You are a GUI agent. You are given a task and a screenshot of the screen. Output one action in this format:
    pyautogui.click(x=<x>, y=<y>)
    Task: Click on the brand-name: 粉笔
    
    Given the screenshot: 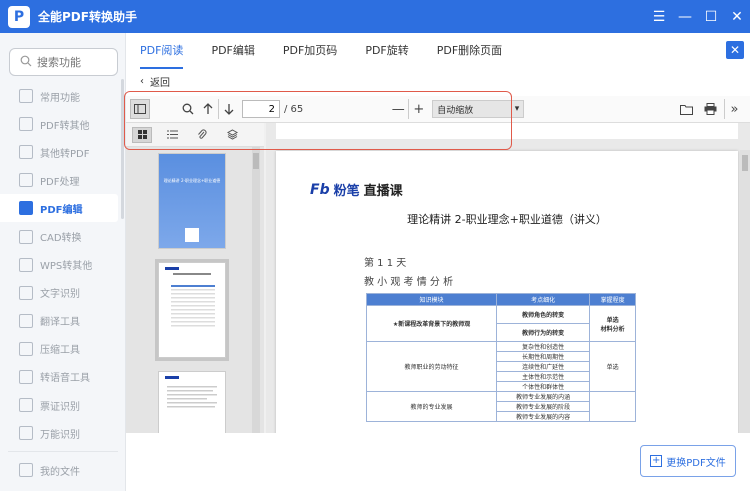 What is the action you would take?
    pyautogui.click(x=346, y=191)
    